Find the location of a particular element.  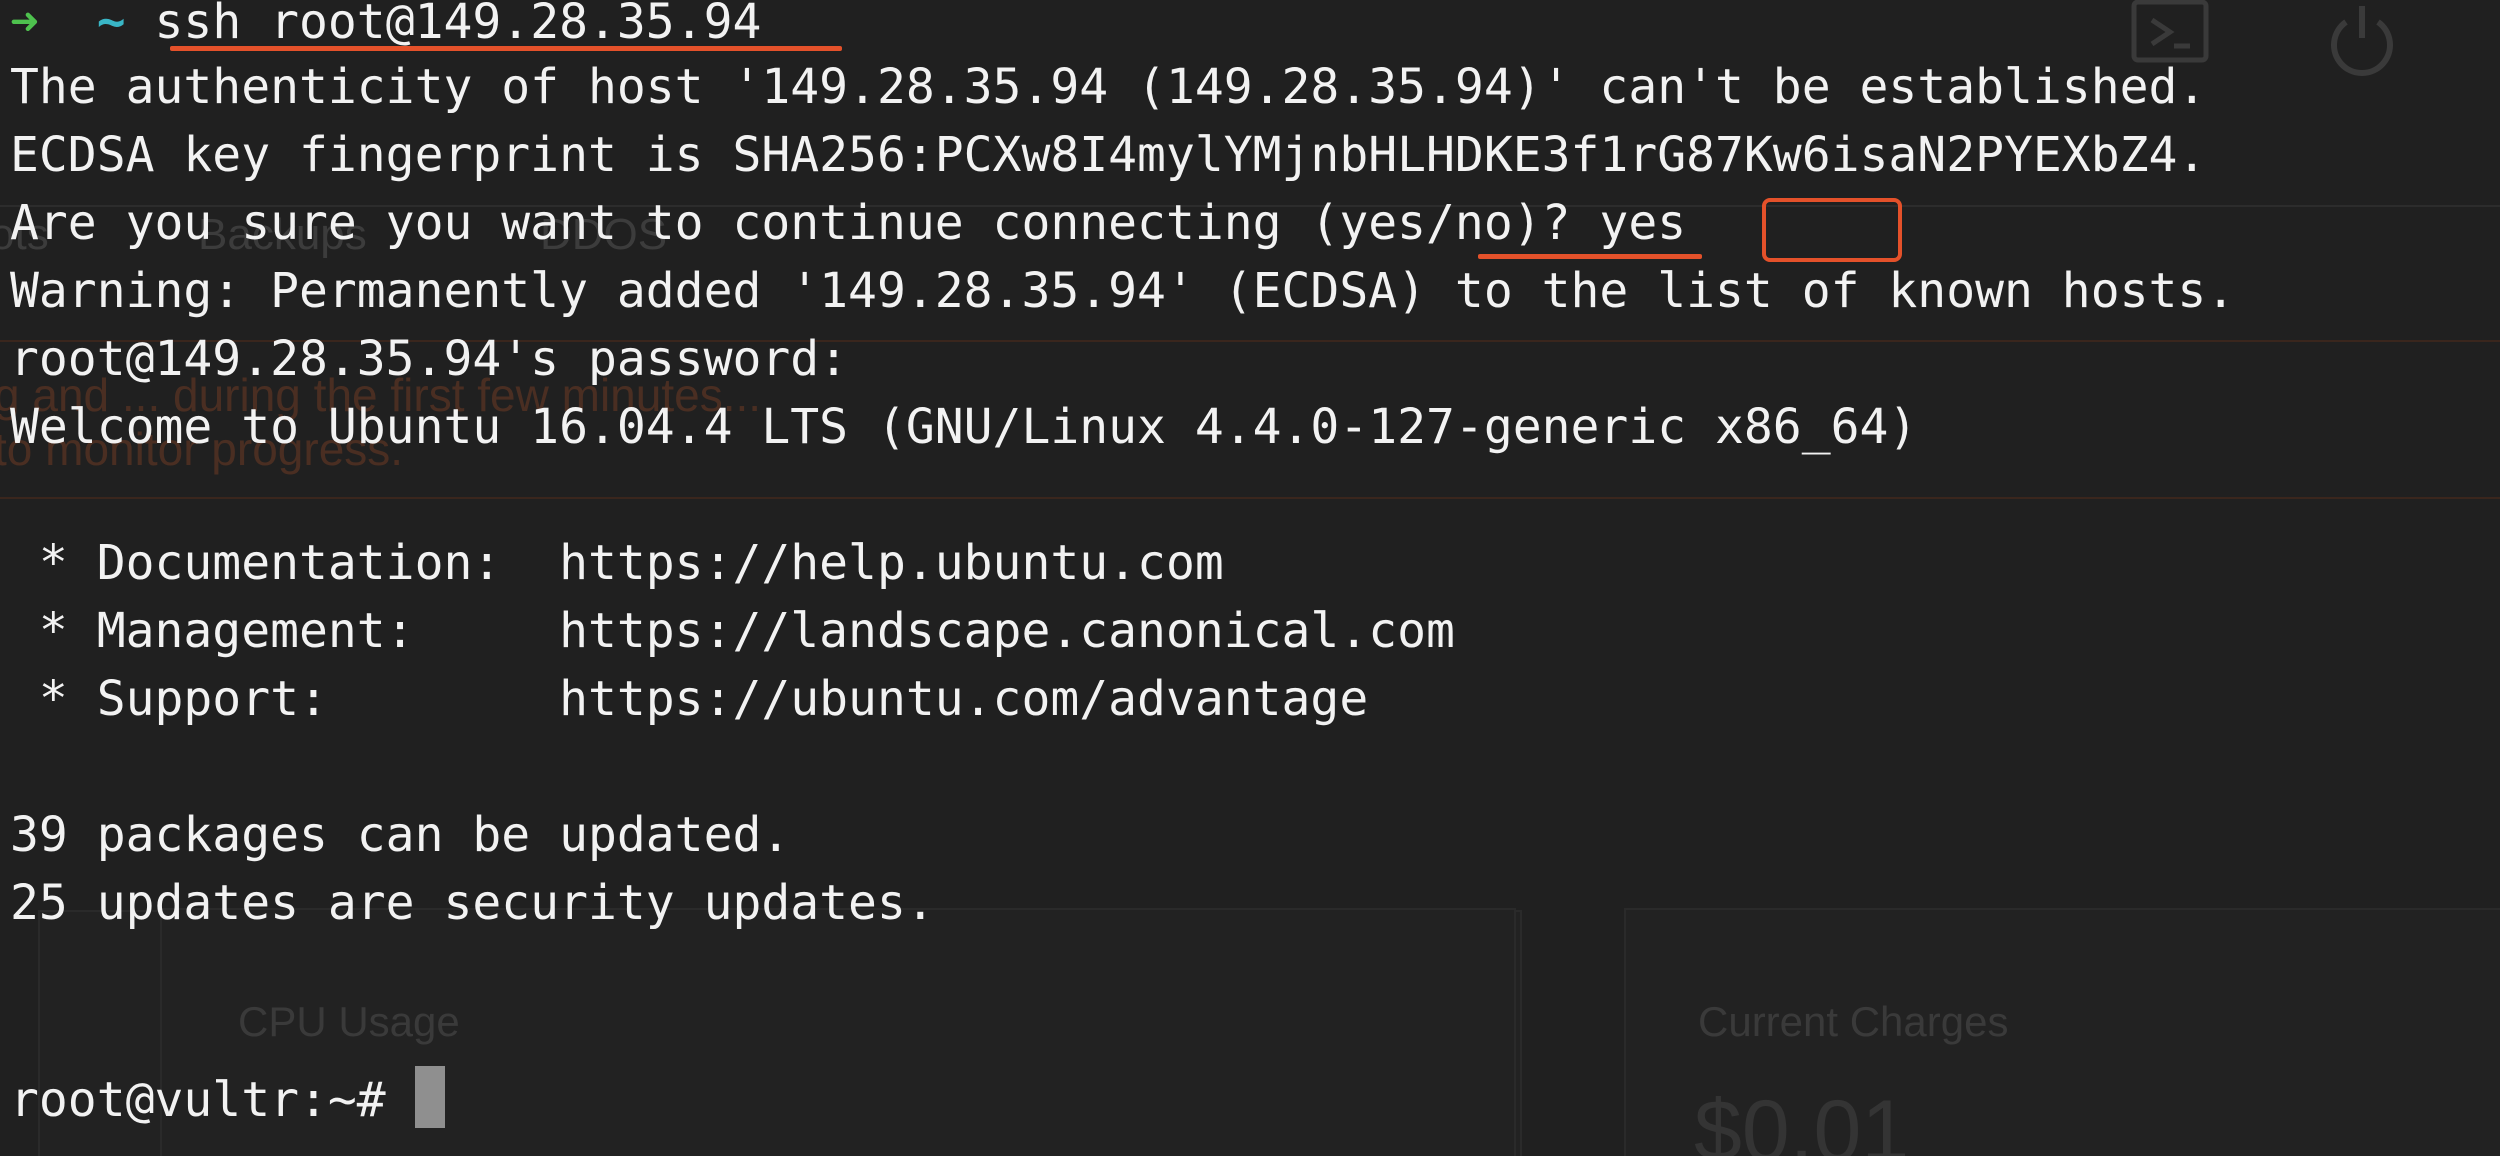

text-cursor is located at coordinates (429, 1097).